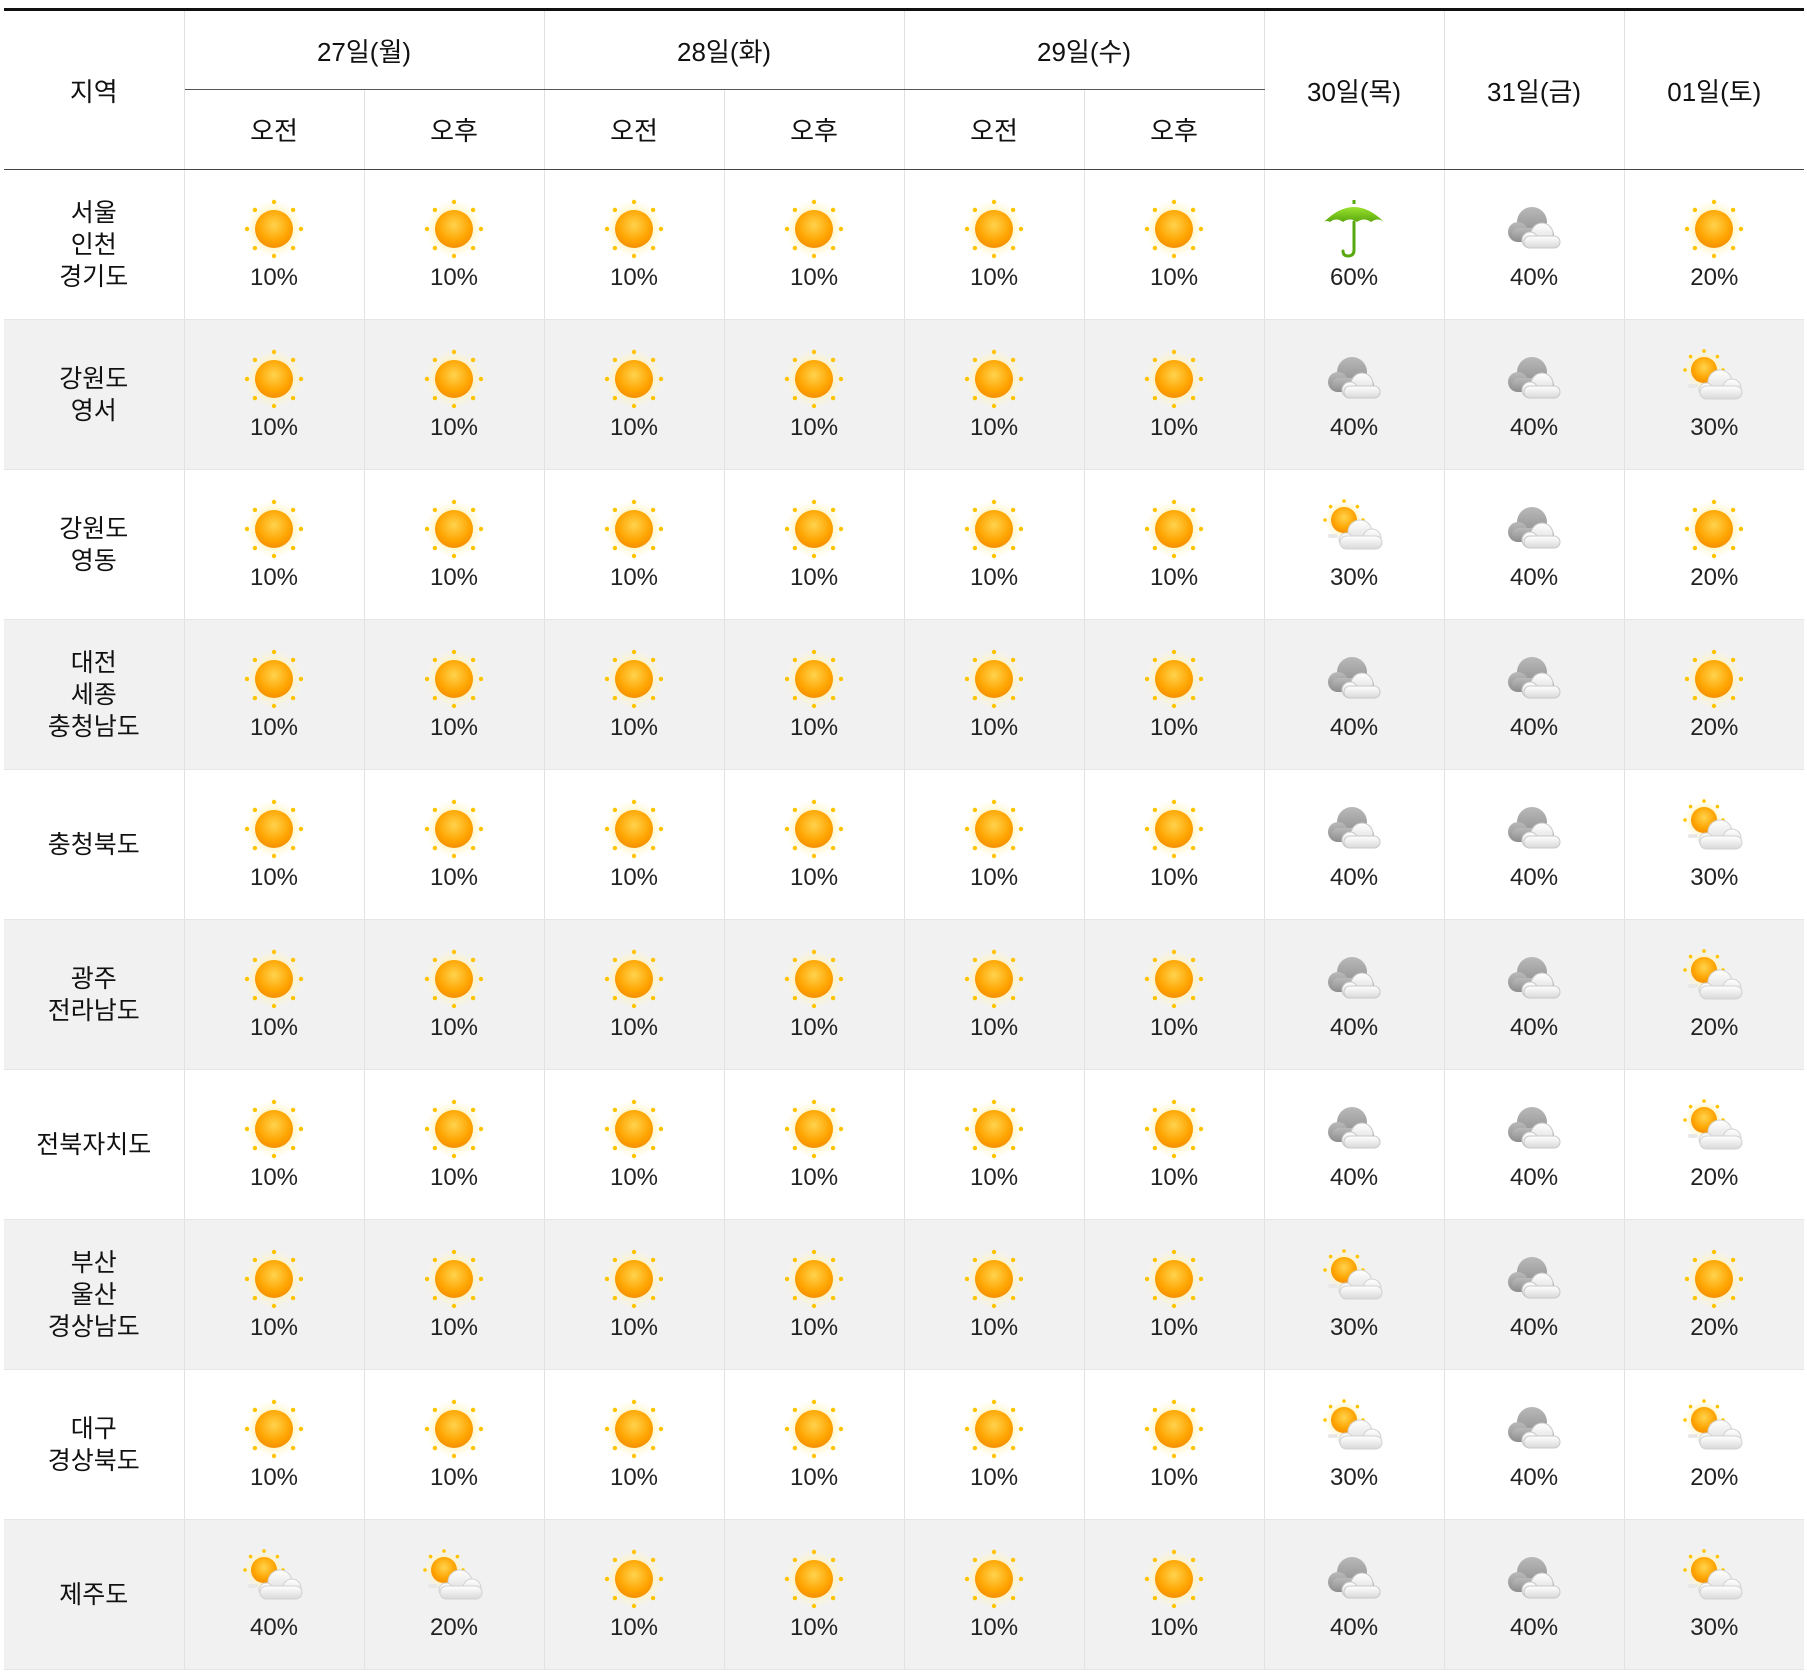 This screenshot has width=1807, height=1674. What do you see at coordinates (994, 129) in the screenshot?
I see `am-header: 오전` at bounding box center [994, 129].